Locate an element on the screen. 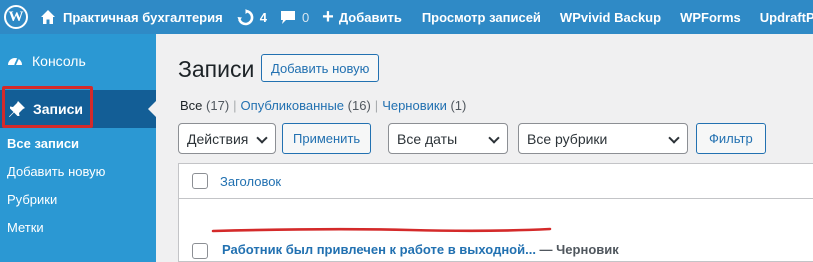  comments-count: 0 is located at coordinates (305, 17).